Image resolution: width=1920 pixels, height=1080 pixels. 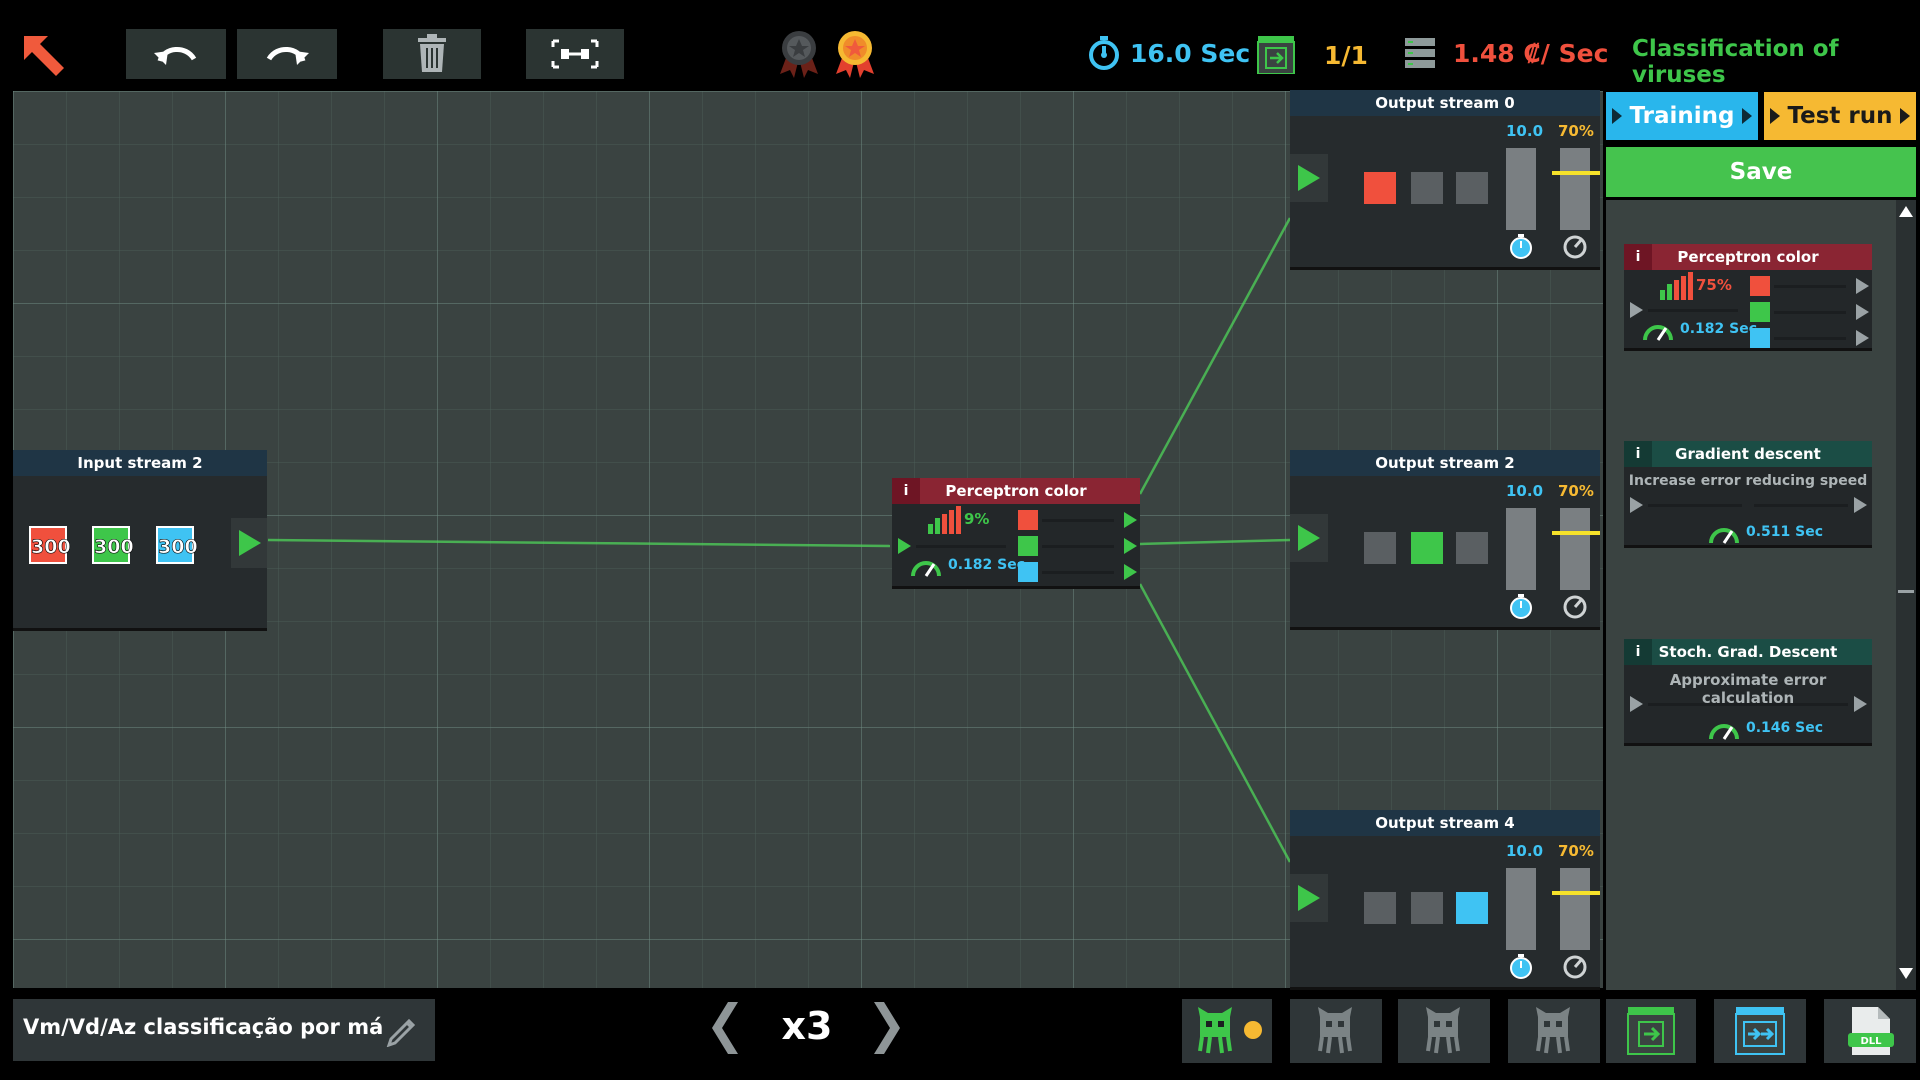 What do you see at coordinates (1445, 538) in the screenshot?
I see `output-stream-node-2: Output stream 2 10.0 70%` at bounding box center [1445, 538].